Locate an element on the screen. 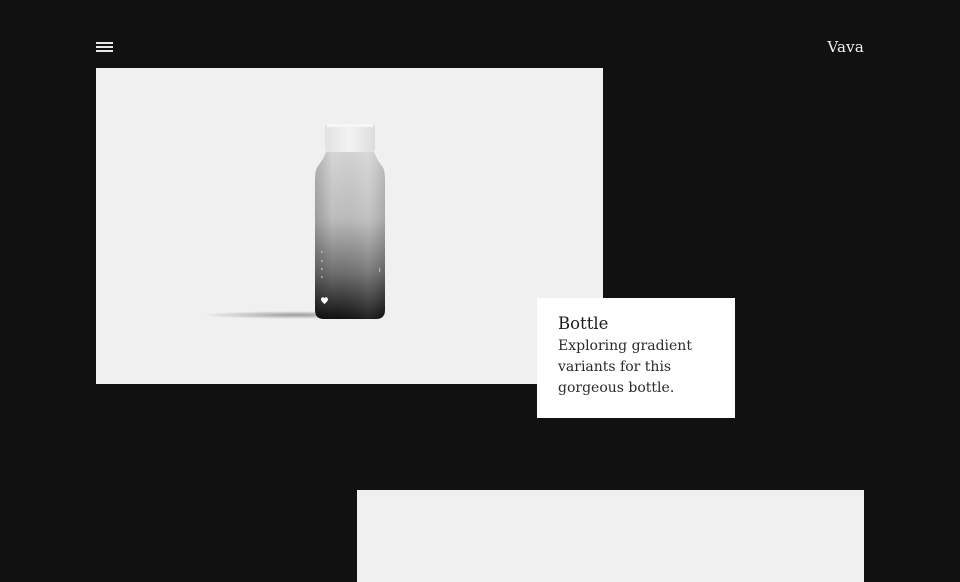  brand-logo: Vava is located at coordinates (845, 47).